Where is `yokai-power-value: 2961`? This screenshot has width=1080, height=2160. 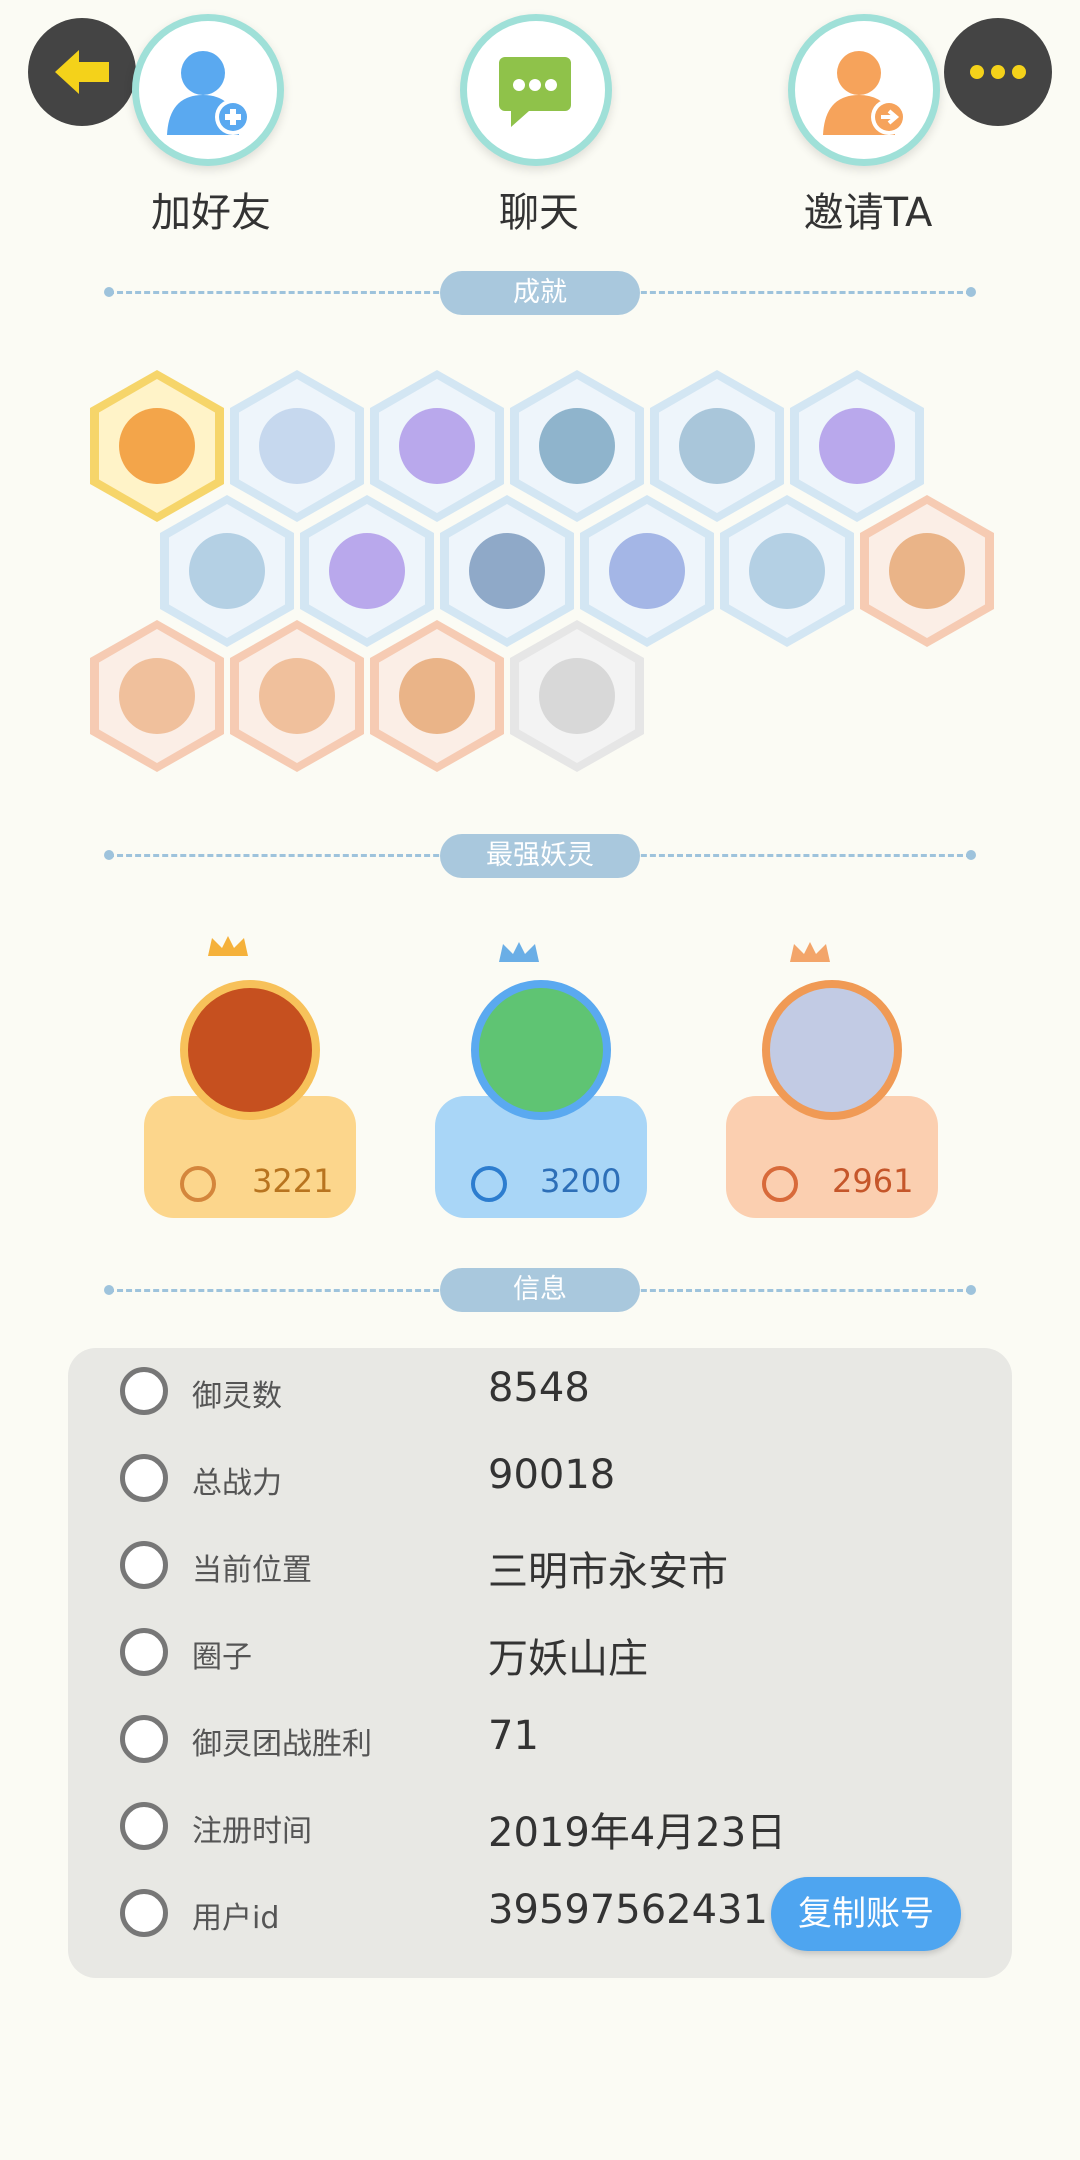 yokai-power-value: 2961 is located at coordinates (873, 1181).